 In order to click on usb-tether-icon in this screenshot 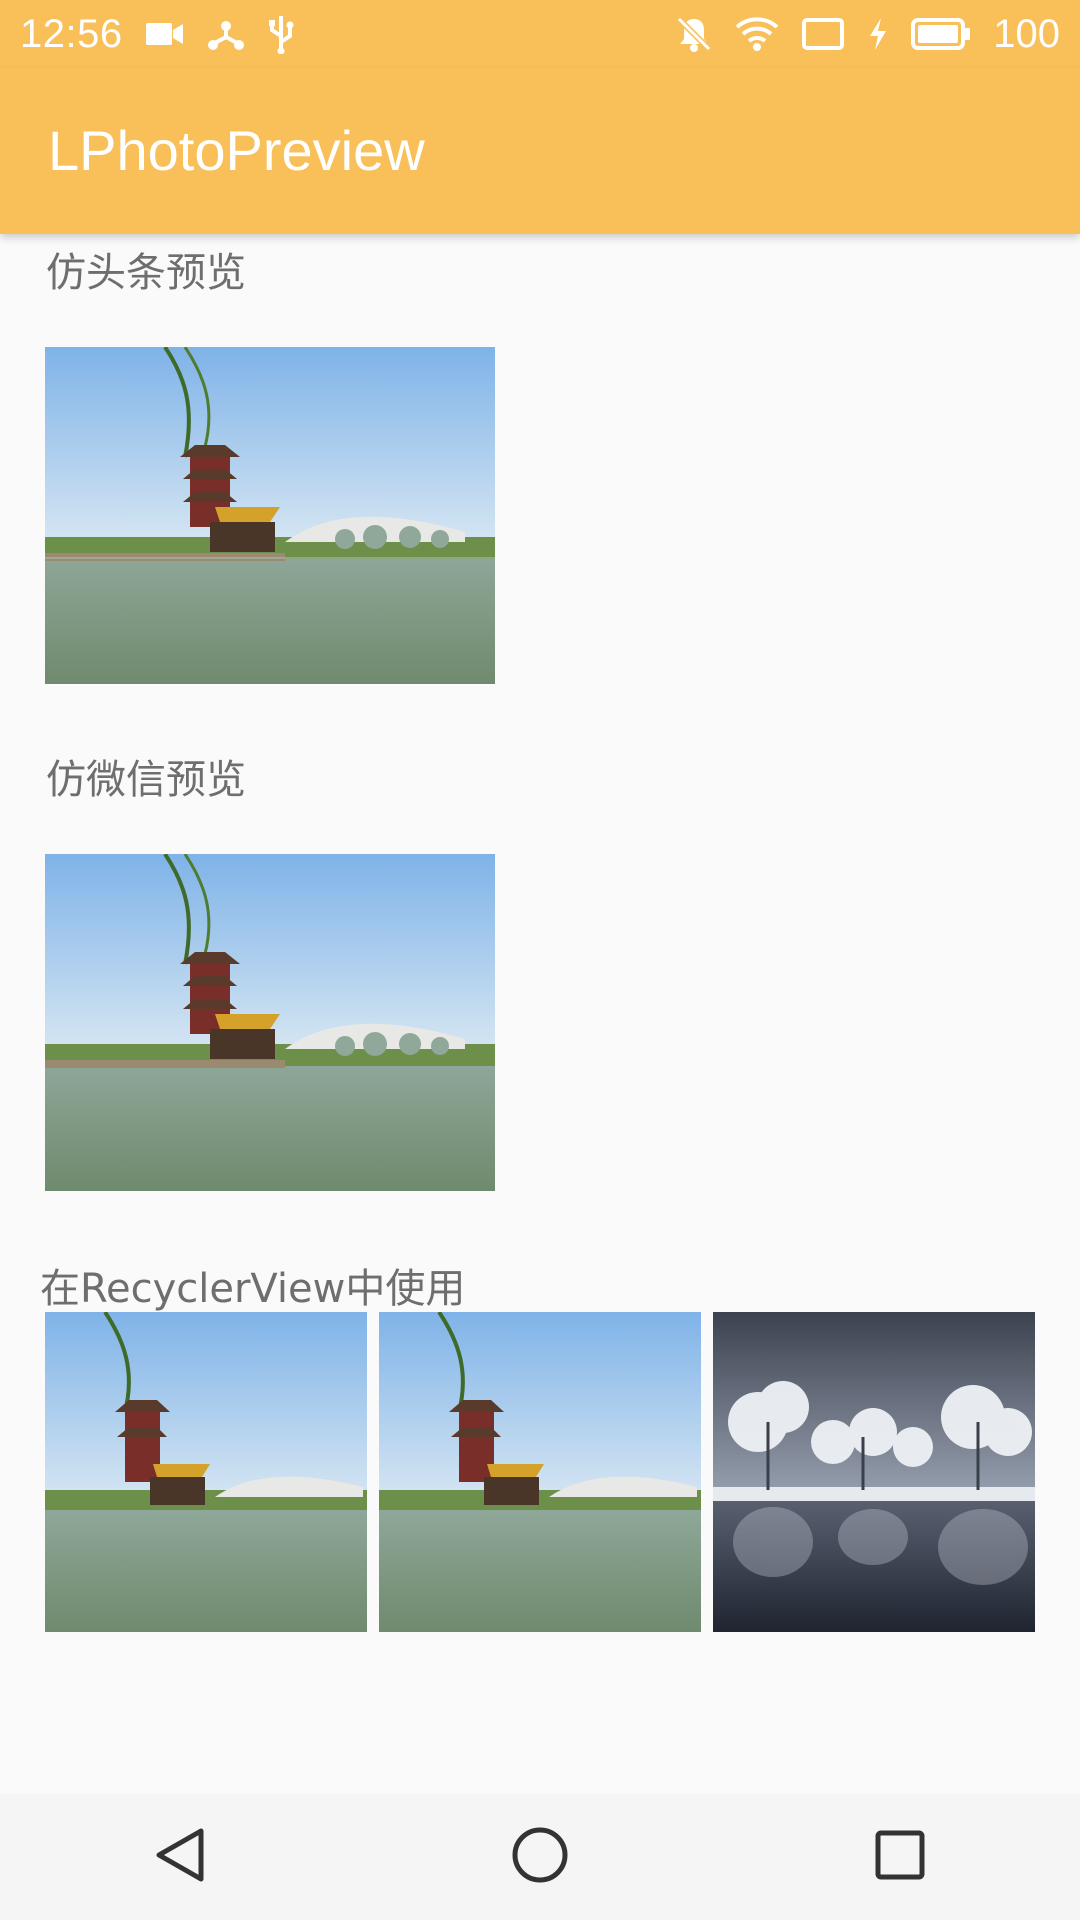, I will do `click(226, 34)`.